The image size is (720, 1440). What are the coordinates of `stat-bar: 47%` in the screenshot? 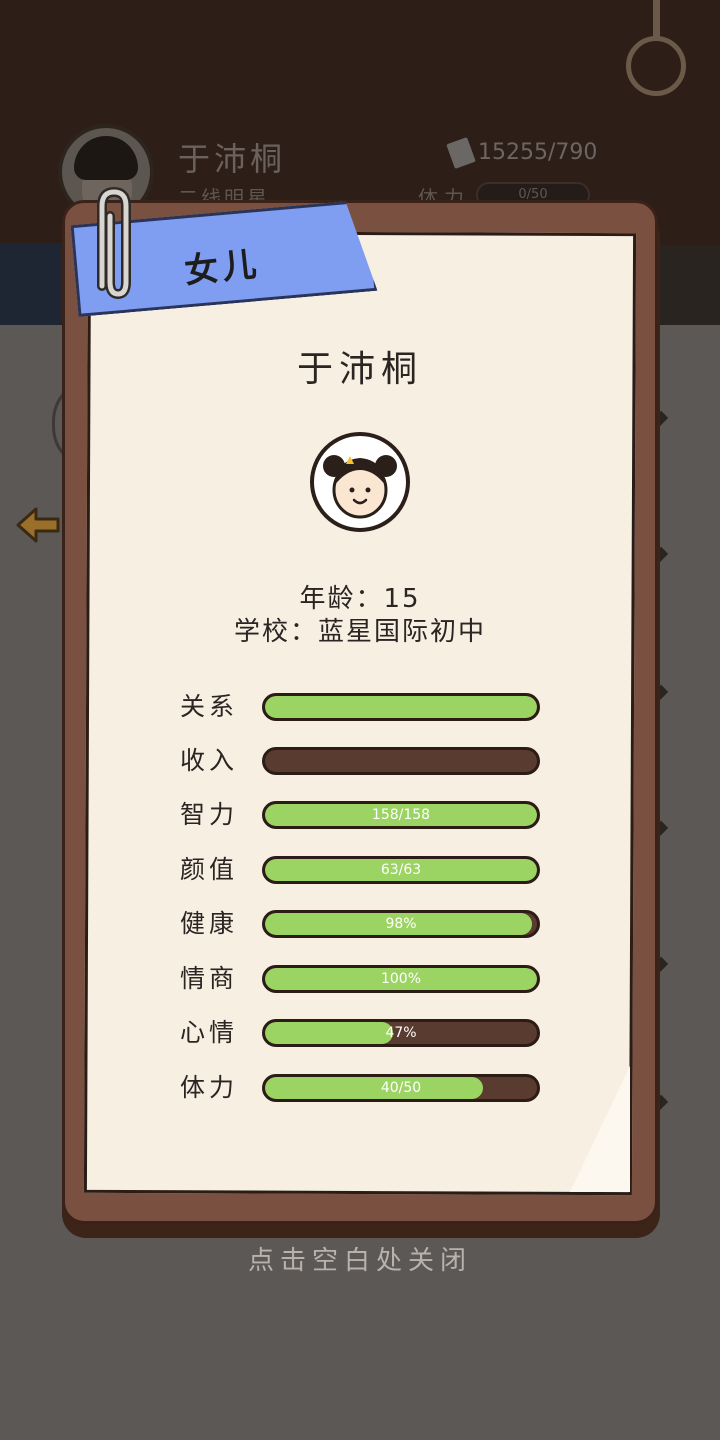 It's located at (401, 1033).